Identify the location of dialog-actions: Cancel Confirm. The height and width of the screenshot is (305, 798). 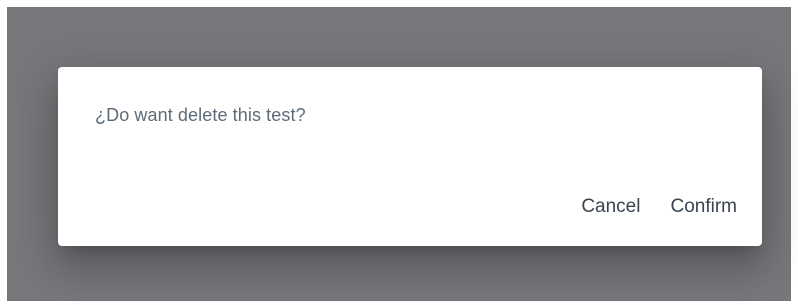
(659, 207).